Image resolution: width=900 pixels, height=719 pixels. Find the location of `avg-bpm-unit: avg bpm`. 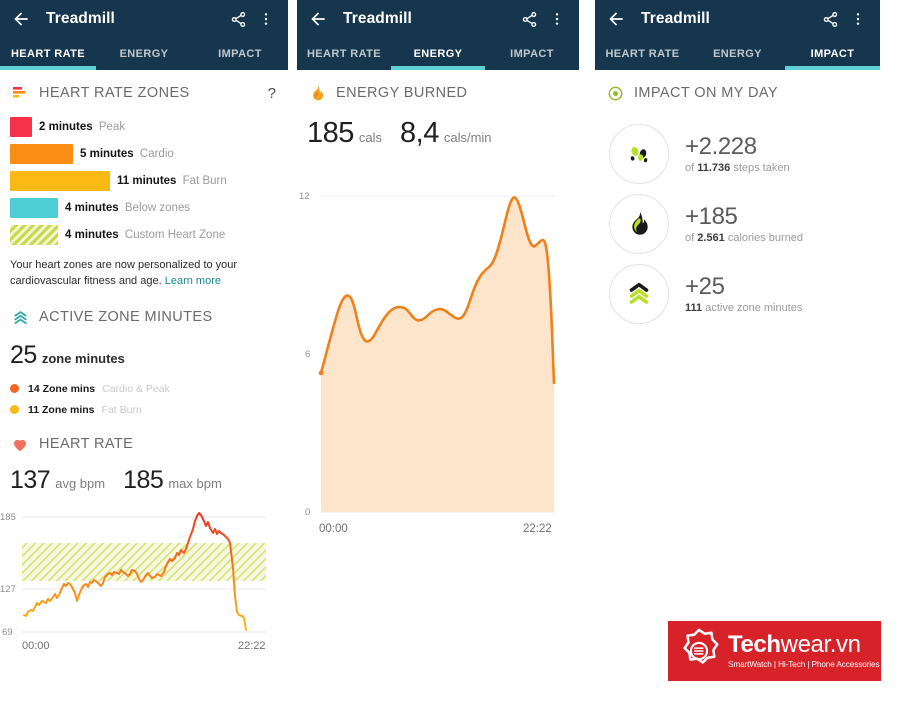

avg-bpm-unit: avg bpm is located at coordinates (80, 484).